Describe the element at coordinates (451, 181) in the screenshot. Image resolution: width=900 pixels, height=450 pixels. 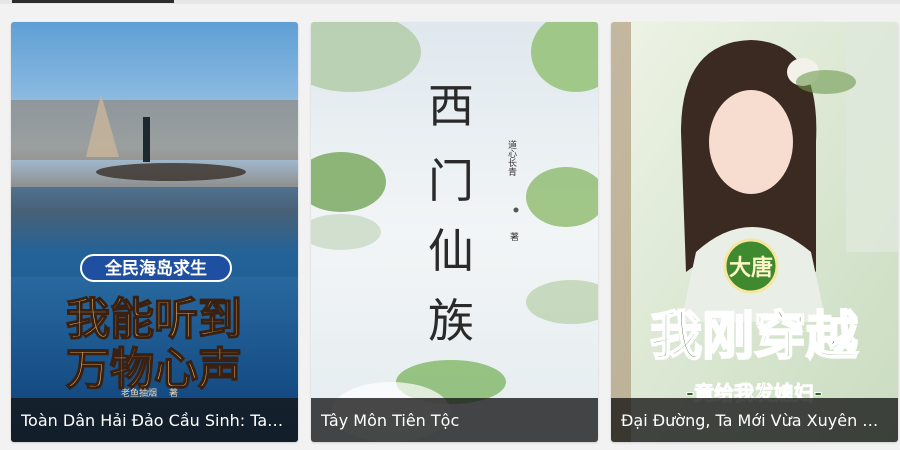
I see `cover-title-char-2: 门` at that location.